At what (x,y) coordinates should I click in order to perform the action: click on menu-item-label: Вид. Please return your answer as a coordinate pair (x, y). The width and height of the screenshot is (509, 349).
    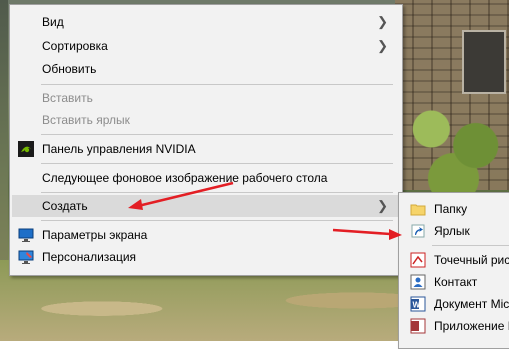
    Looking at the image, I should click on (53, 22).